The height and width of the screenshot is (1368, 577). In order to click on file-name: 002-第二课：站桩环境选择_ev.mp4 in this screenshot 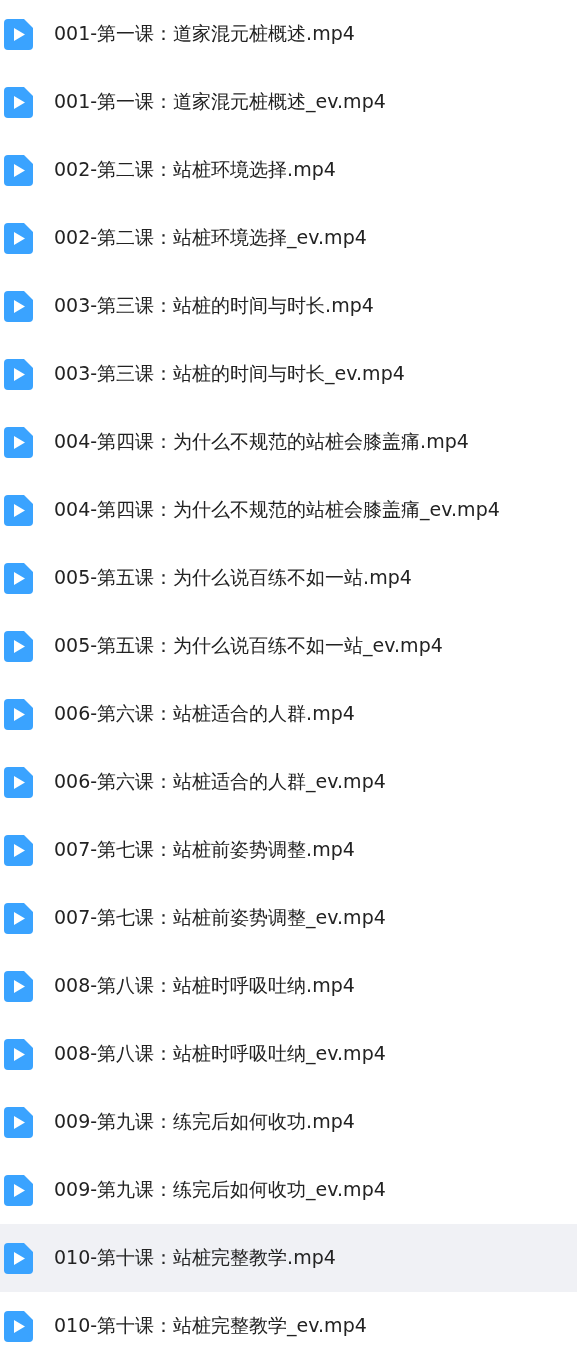, I will do `click(210, 238)`.